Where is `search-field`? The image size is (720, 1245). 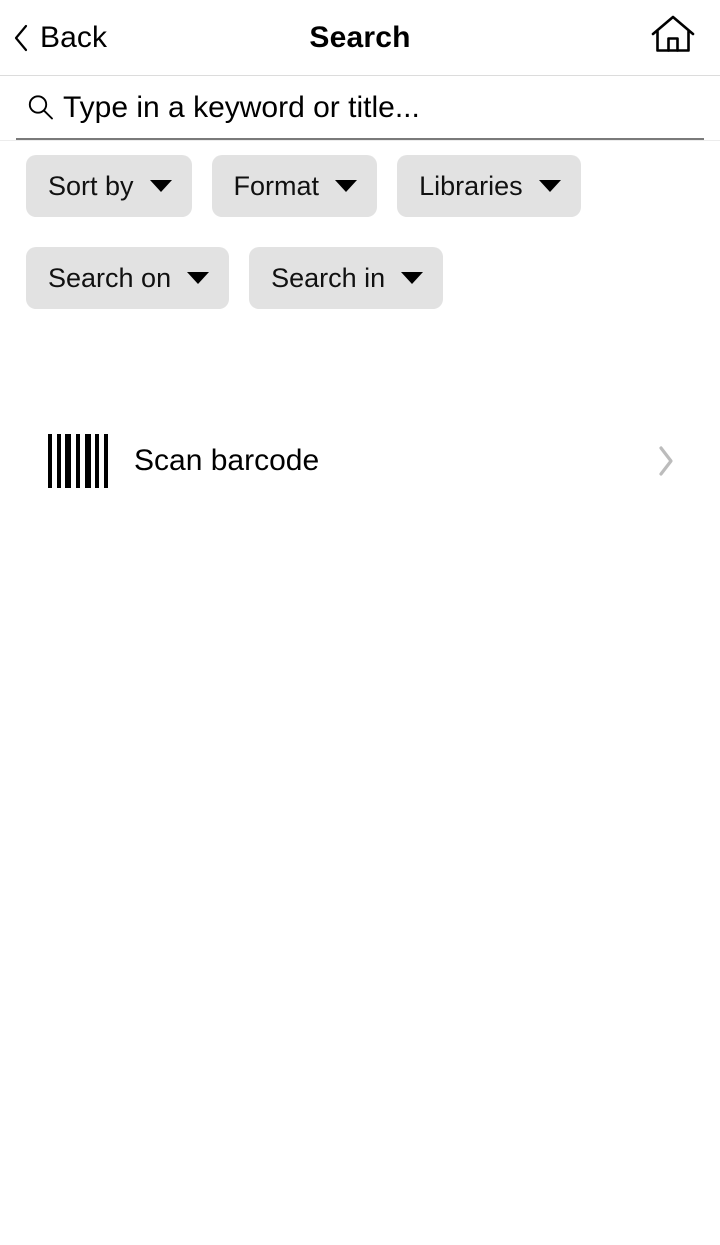
search-field is located at coordinates (360, 108).